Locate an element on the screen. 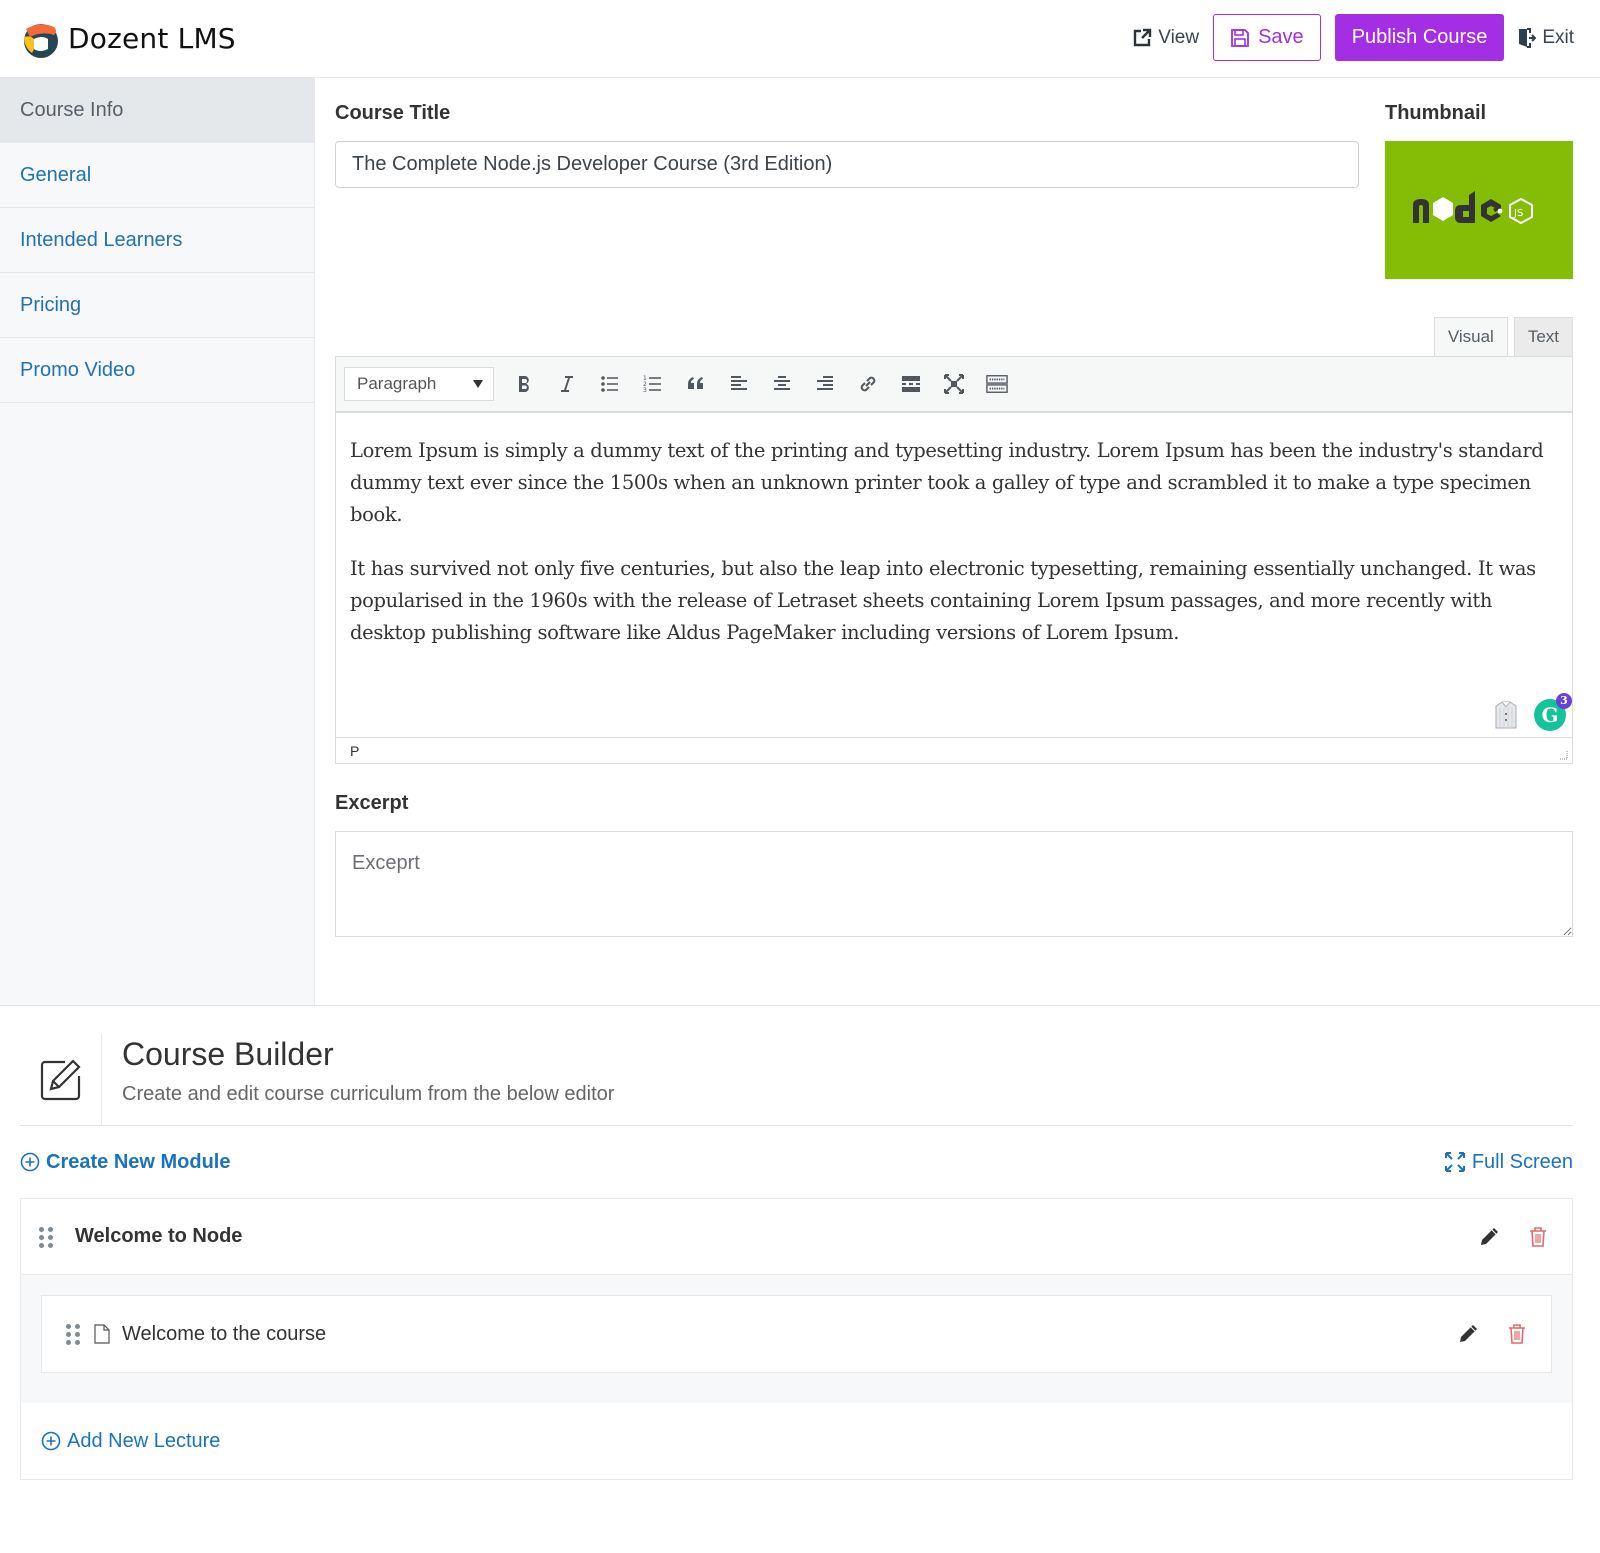 The image size is (1600, 1553). format-select-value: Paragraph is located at coordinates (397, 383).